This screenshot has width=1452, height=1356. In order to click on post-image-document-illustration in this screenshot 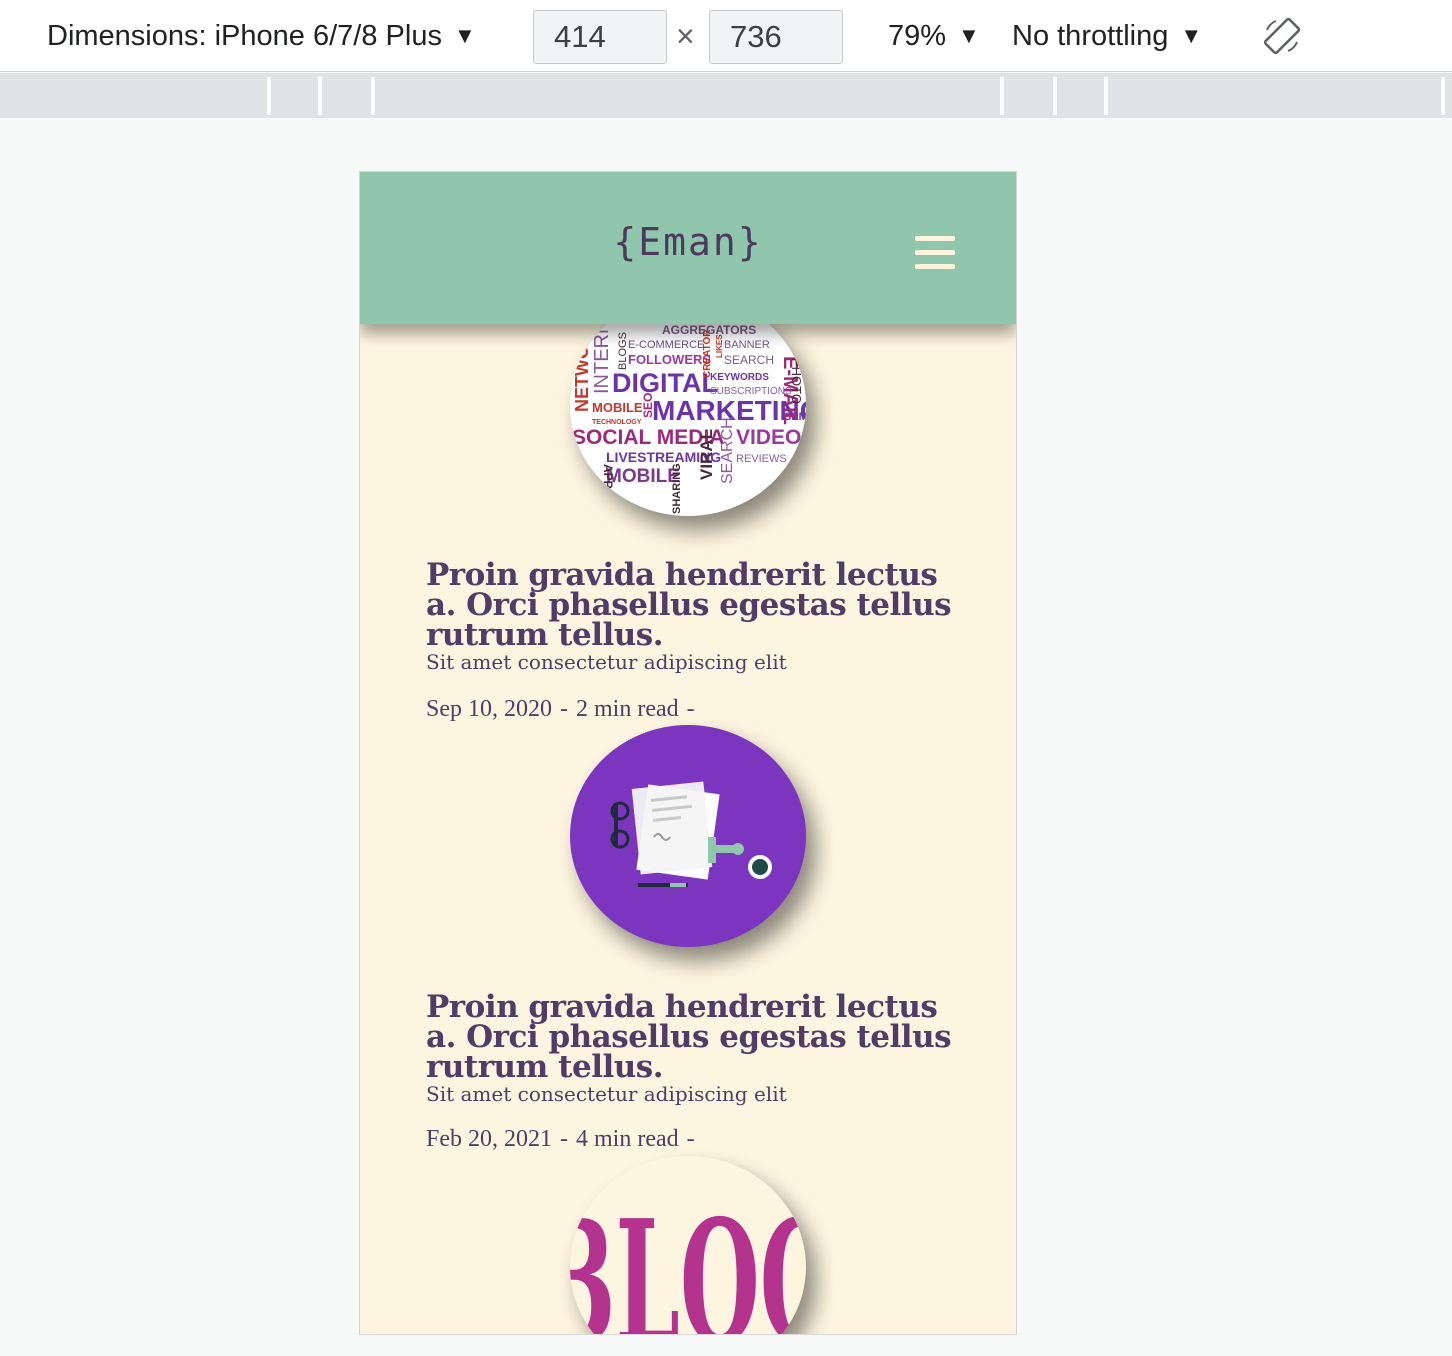, I will do `click(688, 836)`.